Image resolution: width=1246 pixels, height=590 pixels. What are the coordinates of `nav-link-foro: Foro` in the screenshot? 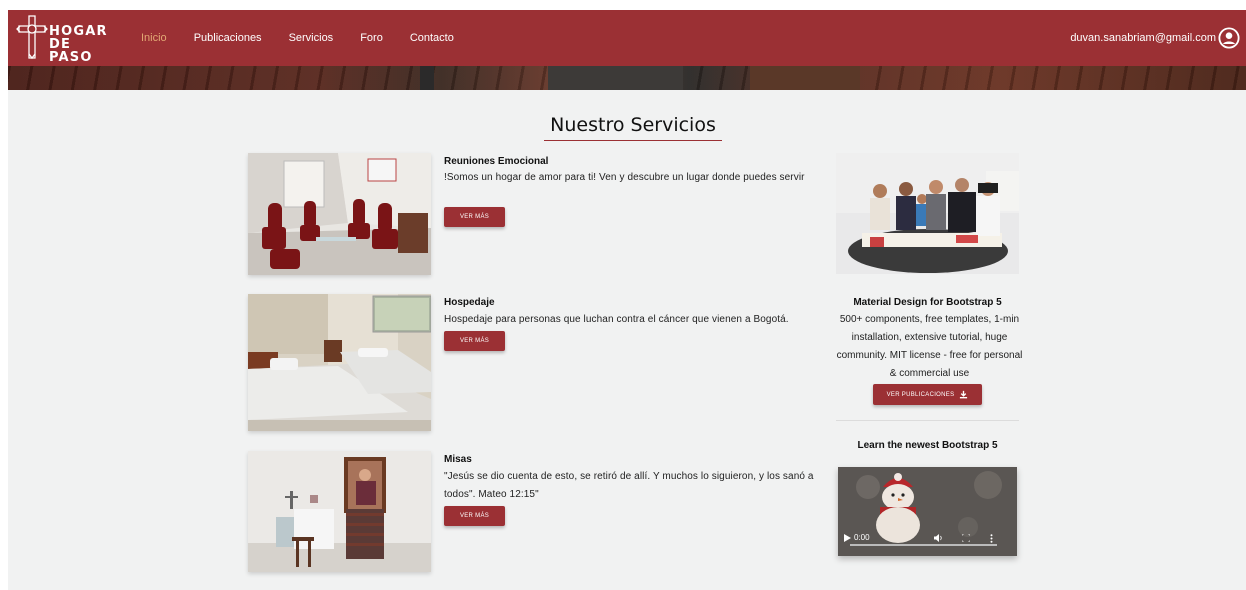 It's located at (371, 38).